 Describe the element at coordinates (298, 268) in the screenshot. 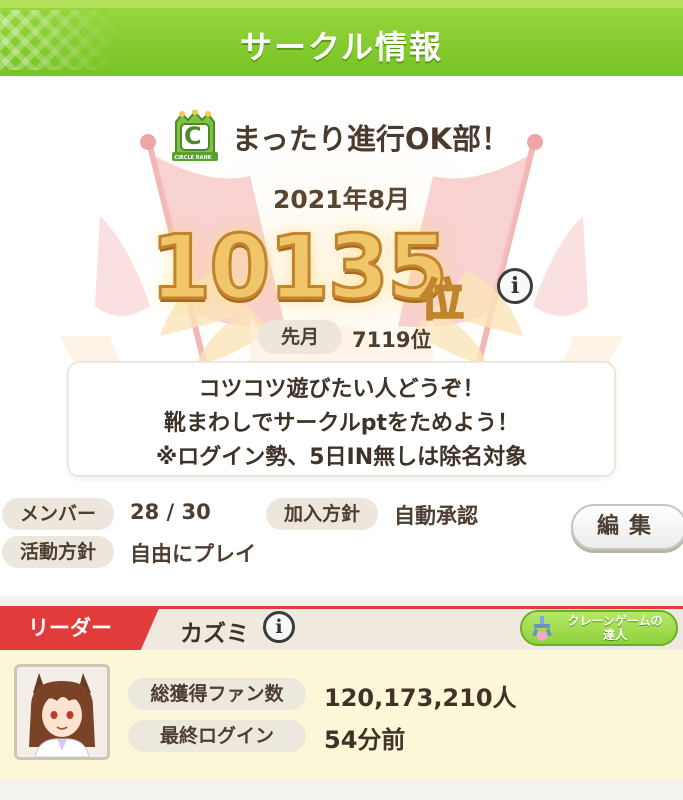

I see `rank-number: 10135` at that location.